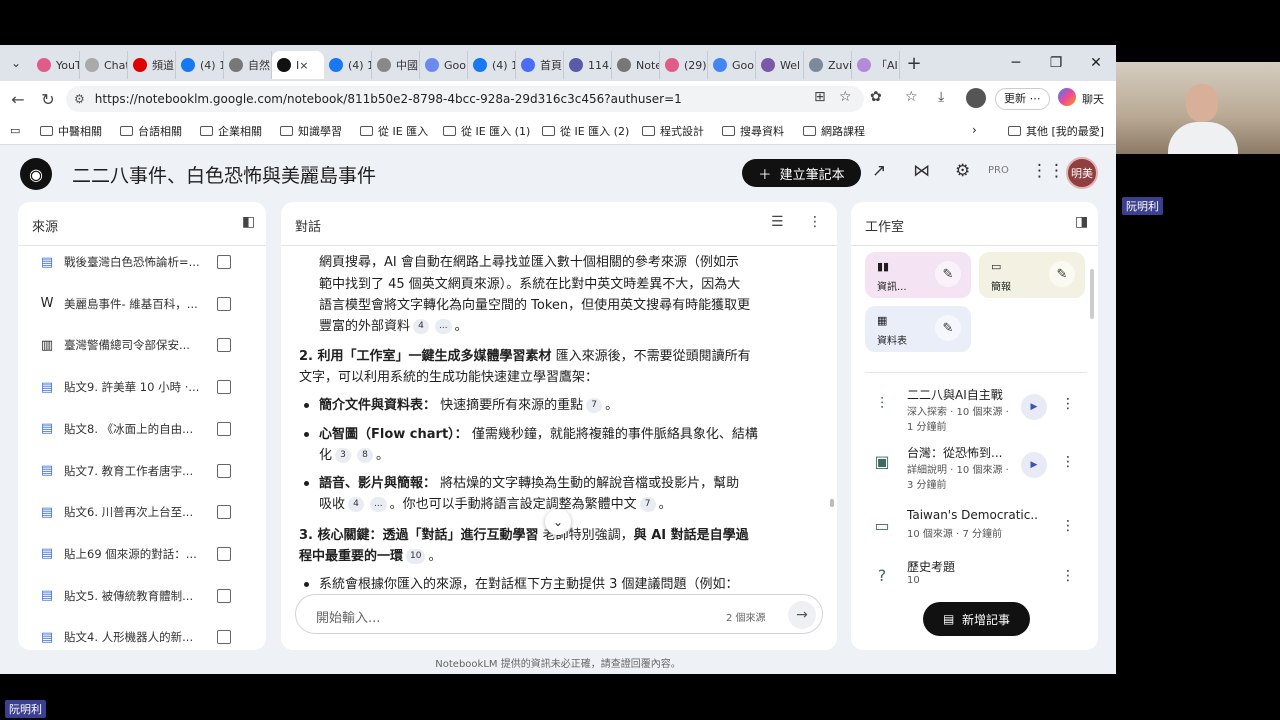  Describe the element at coordinates (311, 131) in the screenshot. I see `bookmark-folder: 知識學習` at that location.